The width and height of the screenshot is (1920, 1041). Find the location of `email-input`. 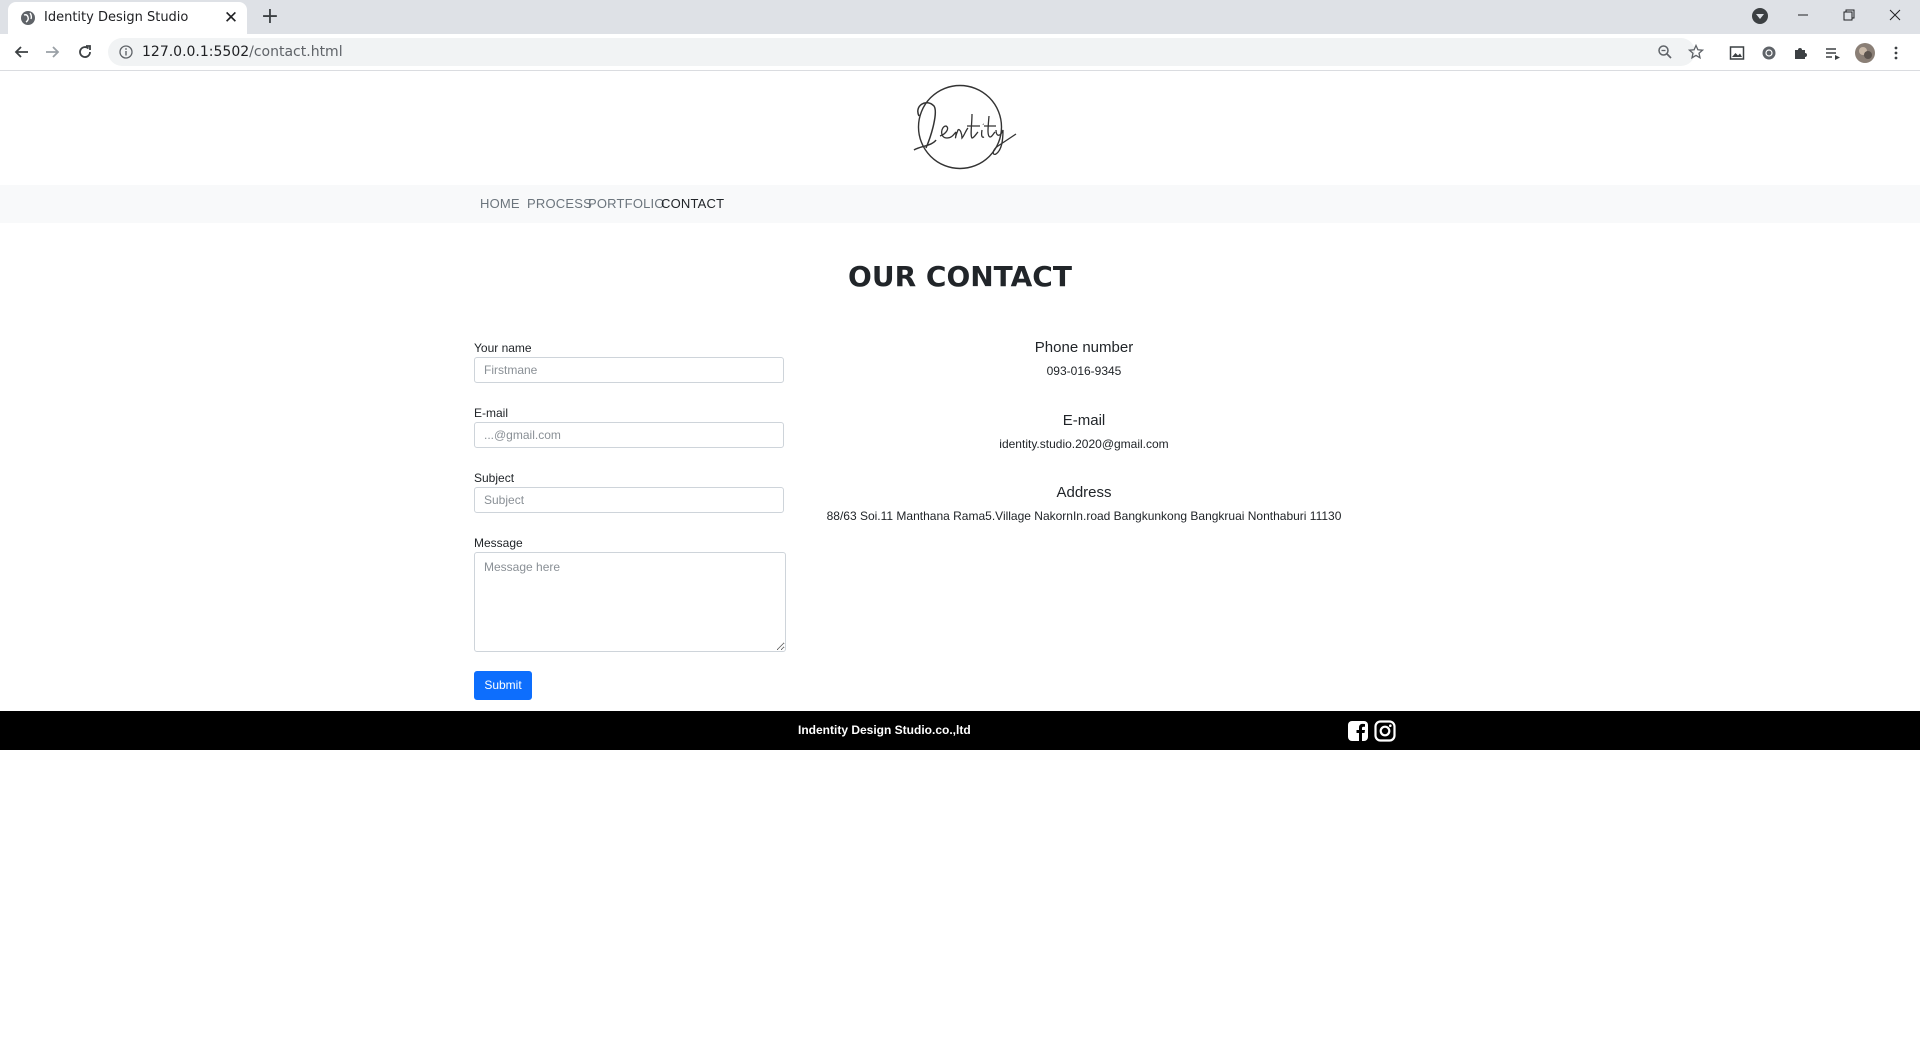

email-input is located at coordinates (629, 435).